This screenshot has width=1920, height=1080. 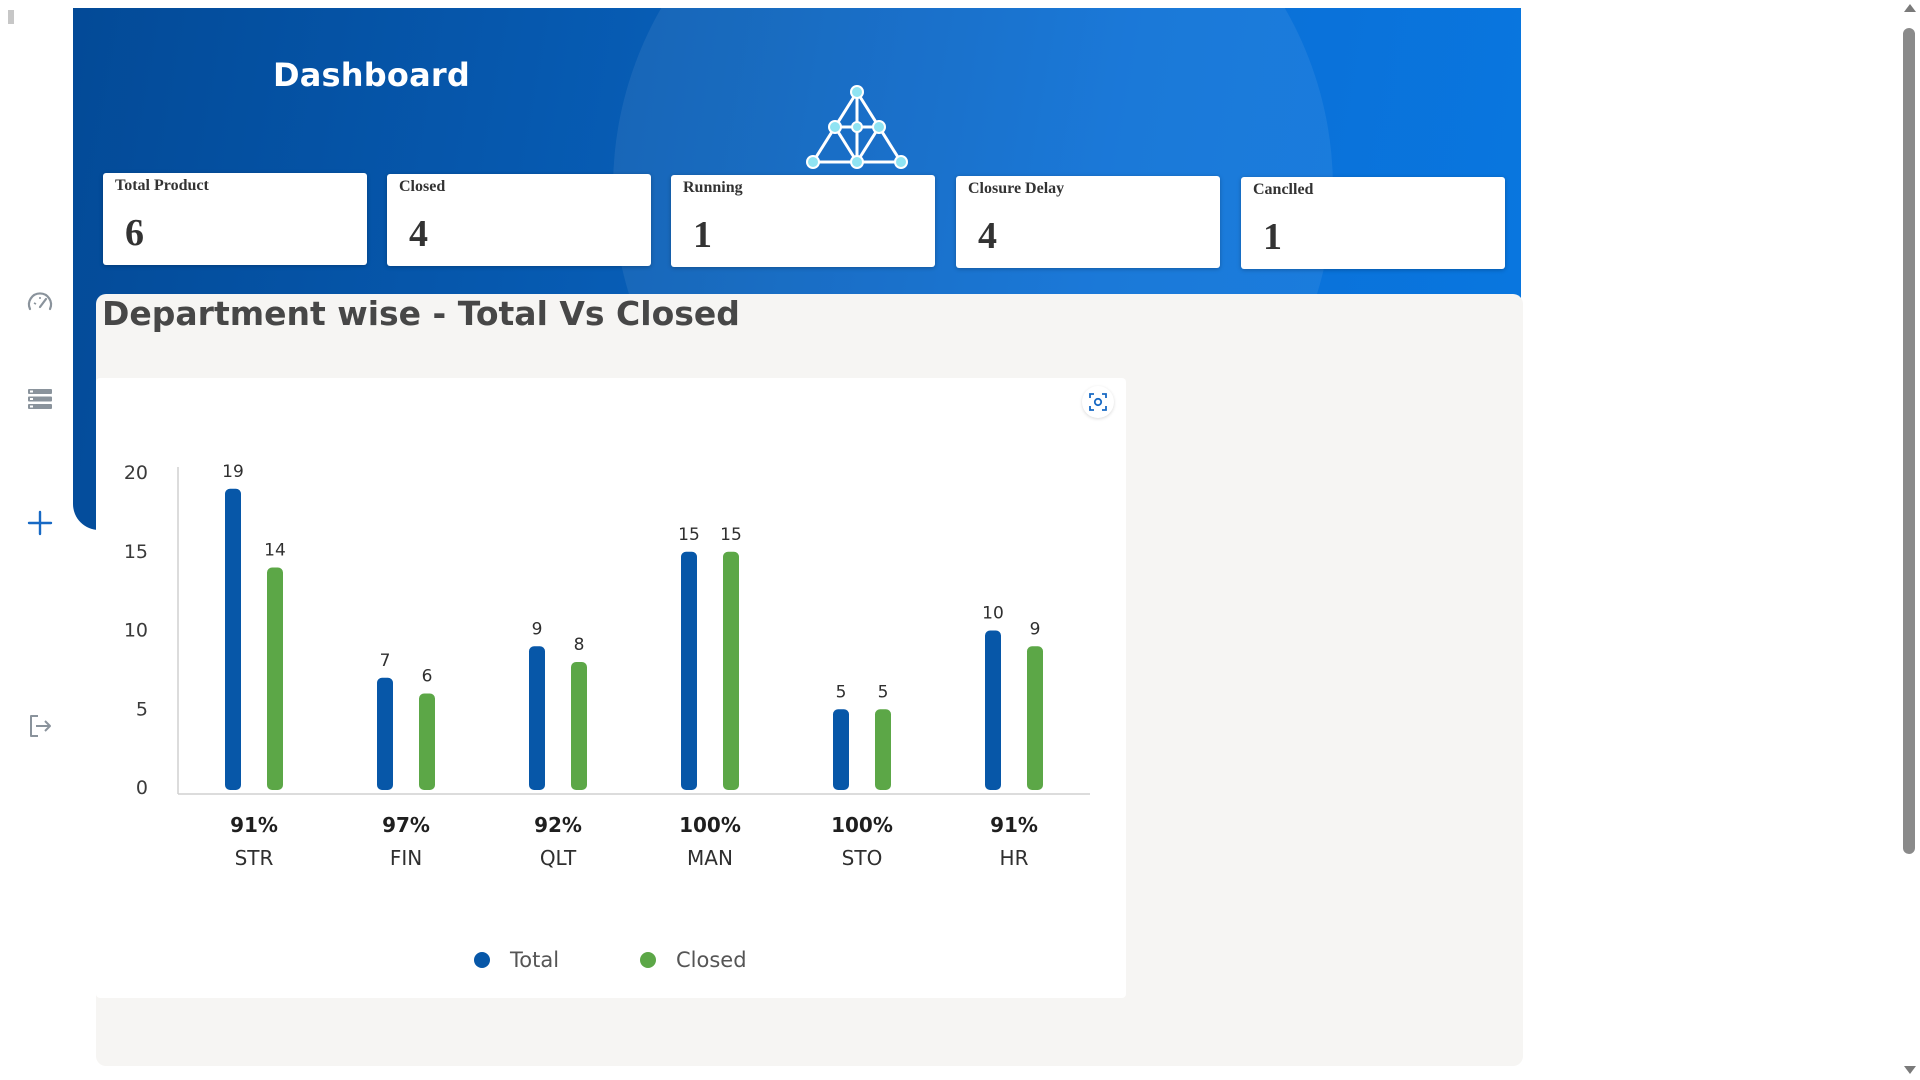 I want to click on stat-card-running: Running 1, so click(x=803, y=221).